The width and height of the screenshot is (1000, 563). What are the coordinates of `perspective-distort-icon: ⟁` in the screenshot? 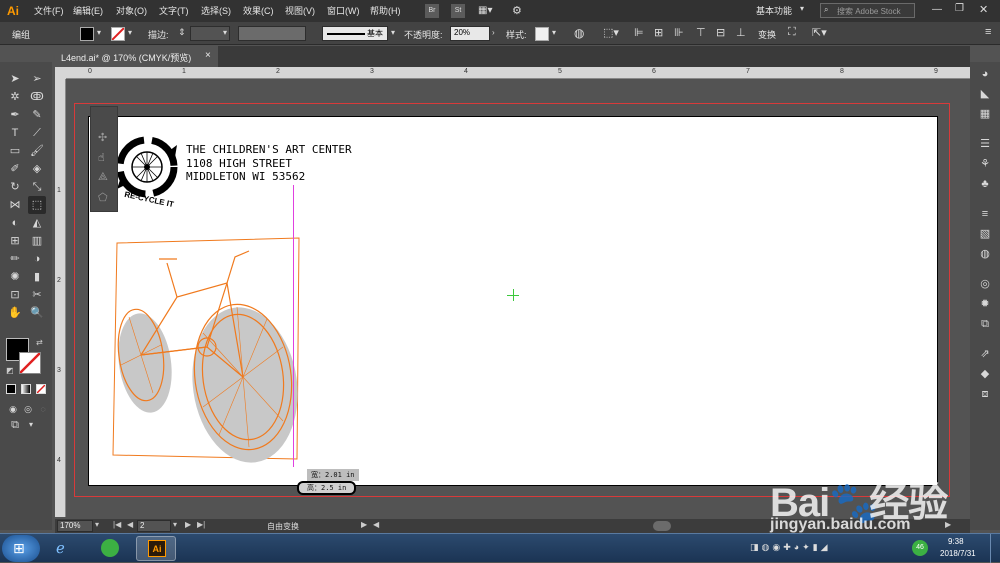 It's located at (103, 177).